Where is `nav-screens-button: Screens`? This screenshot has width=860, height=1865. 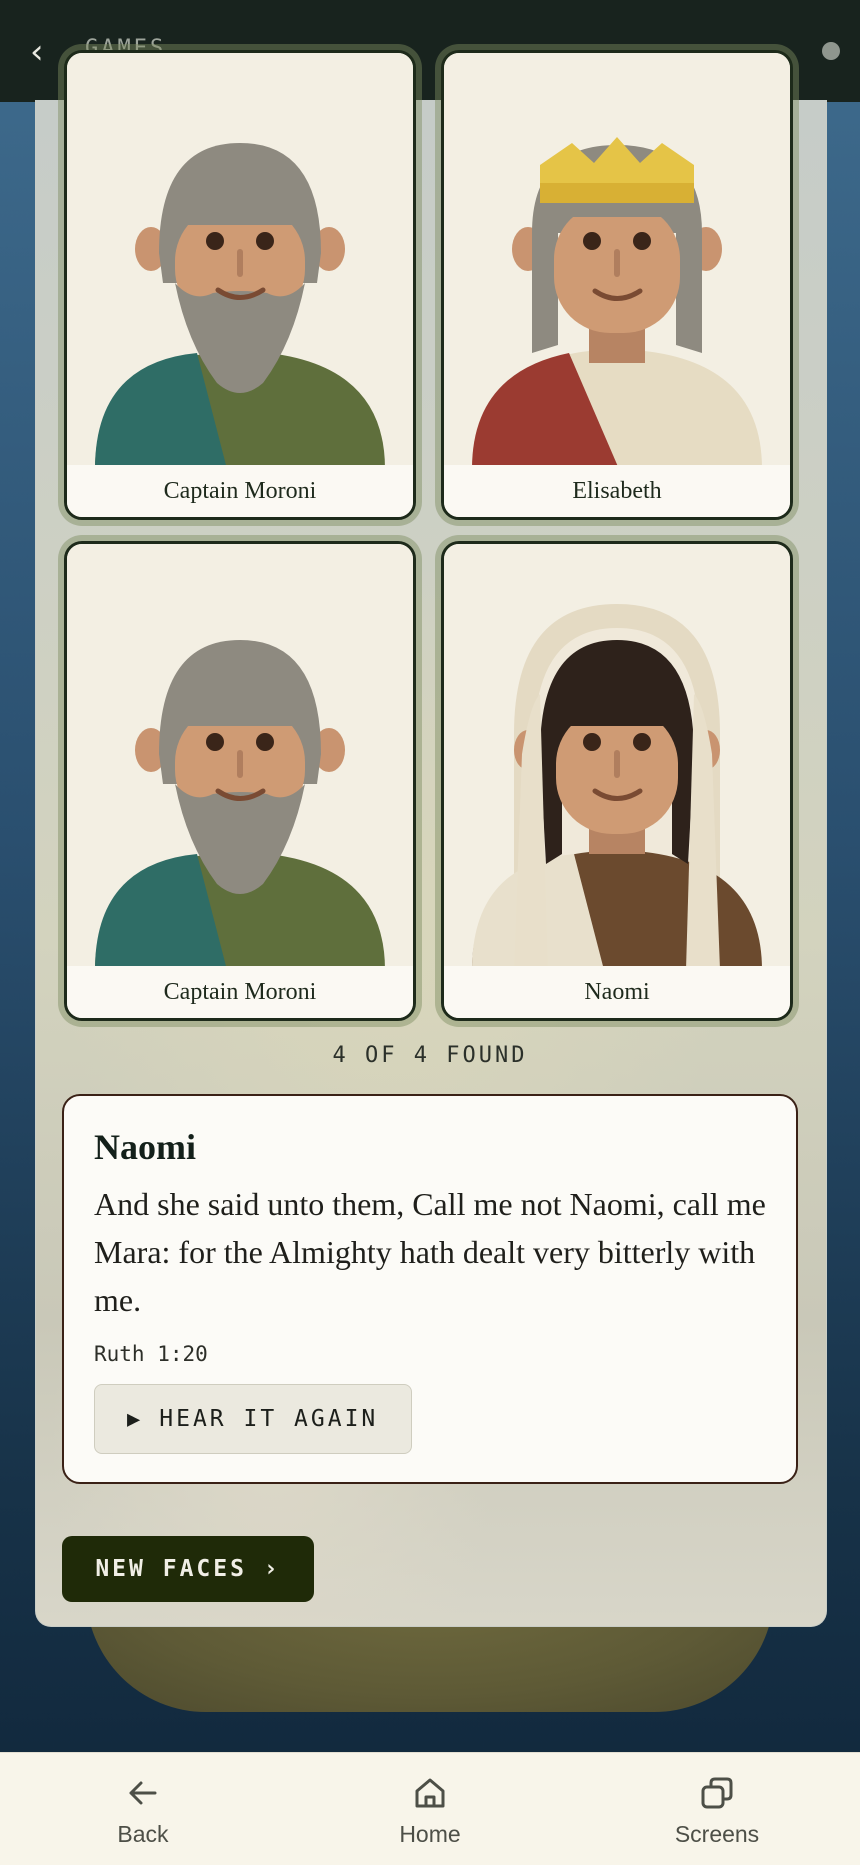 nav-screens-button: Screens is located at coordinates (717, 1809).